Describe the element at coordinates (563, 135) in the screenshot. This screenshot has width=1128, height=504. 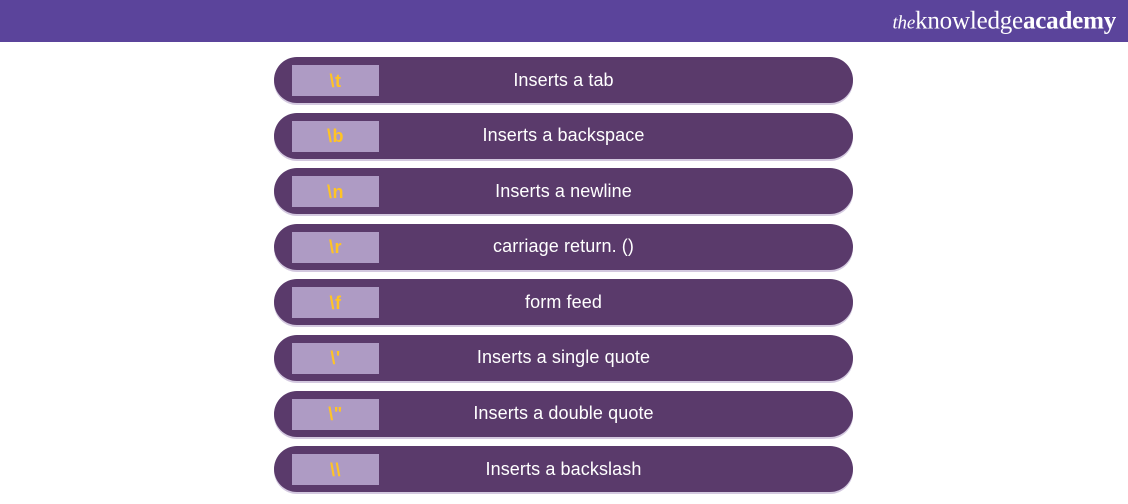
I see `escape-sequence-row: \b Inserts a backspace` at that location.